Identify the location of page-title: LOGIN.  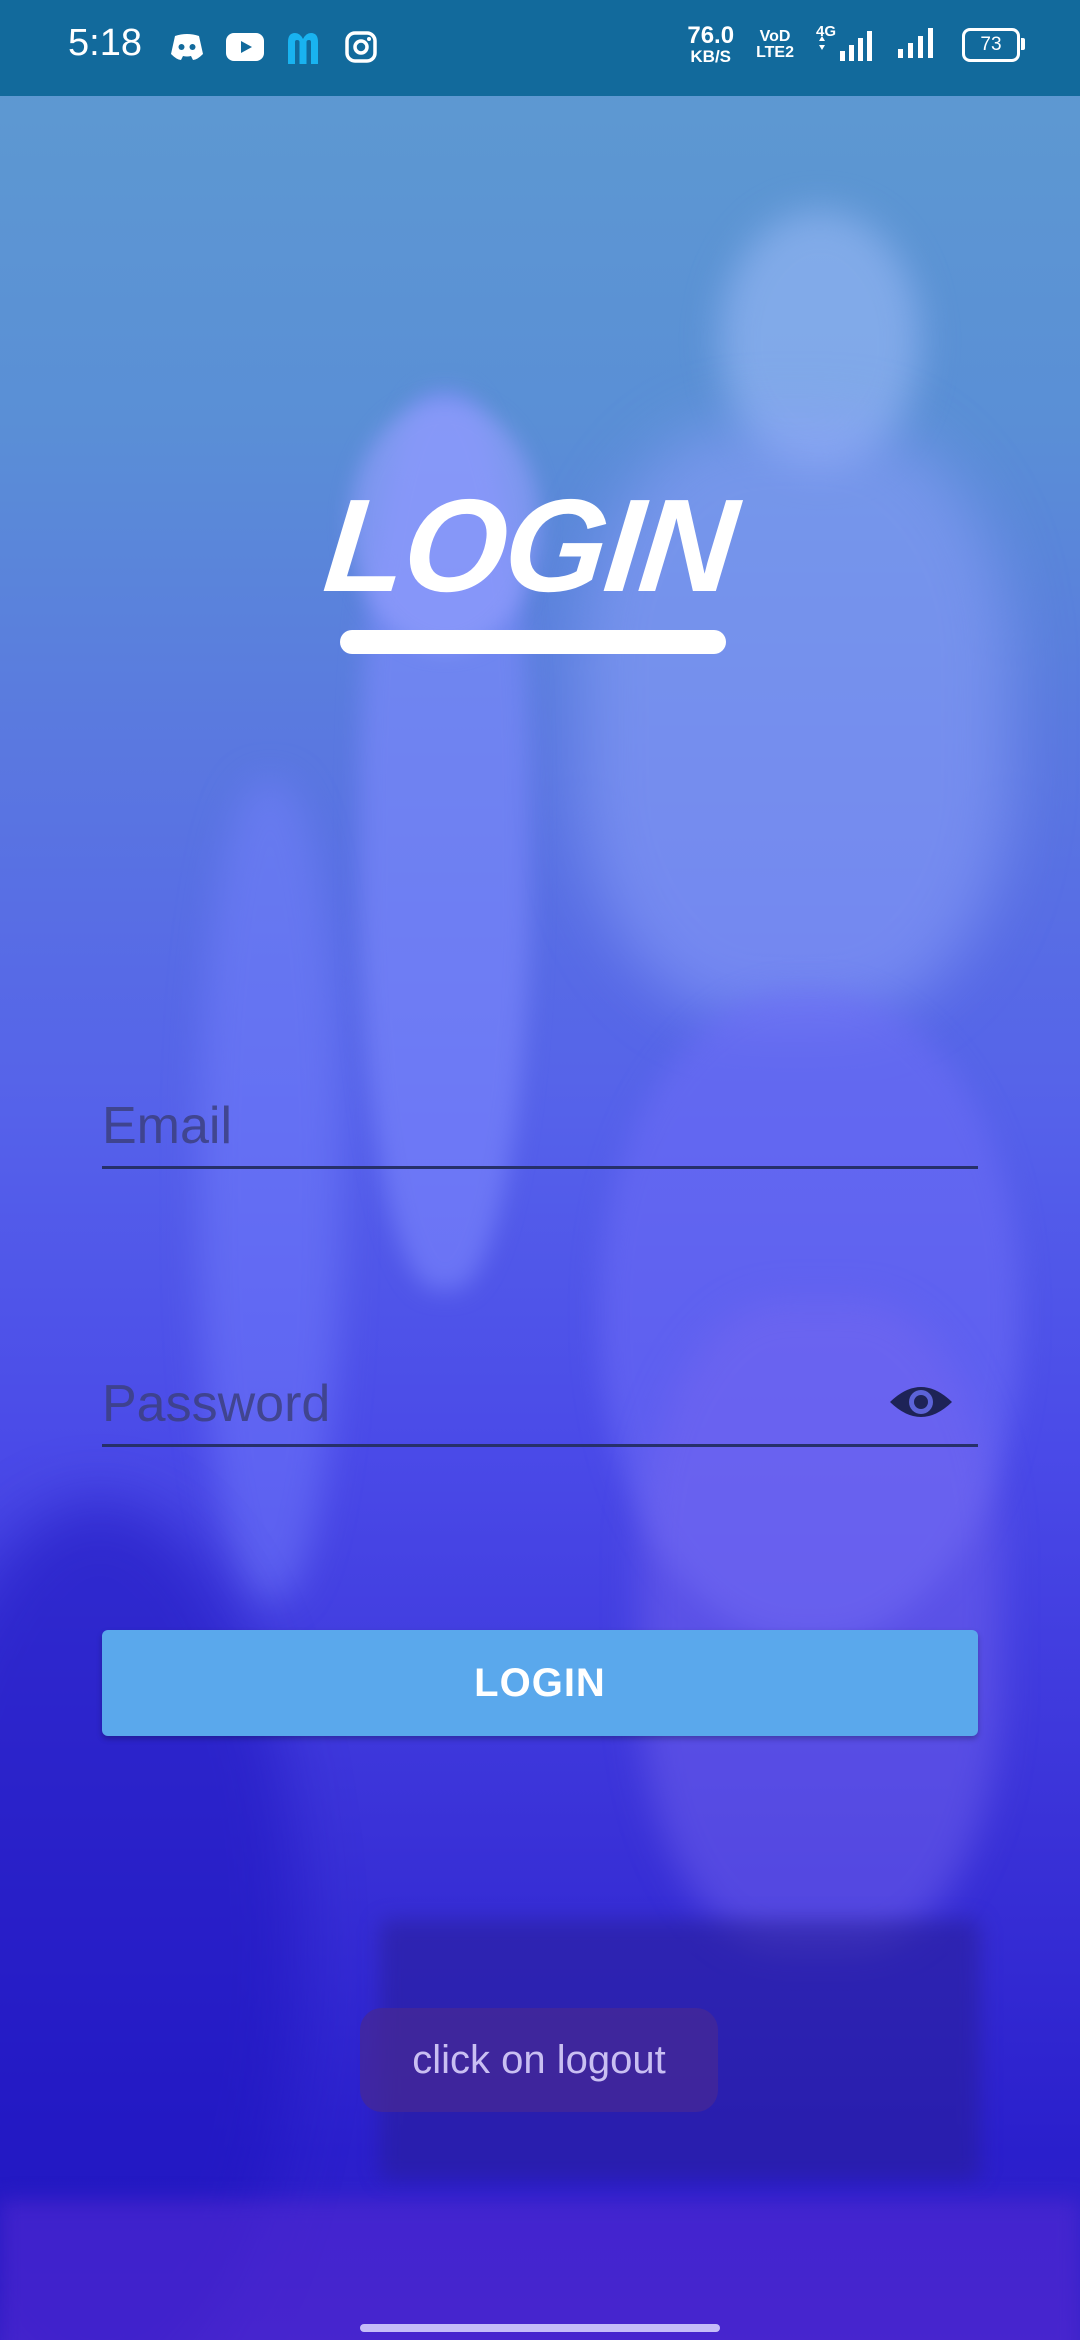
(530, 545).